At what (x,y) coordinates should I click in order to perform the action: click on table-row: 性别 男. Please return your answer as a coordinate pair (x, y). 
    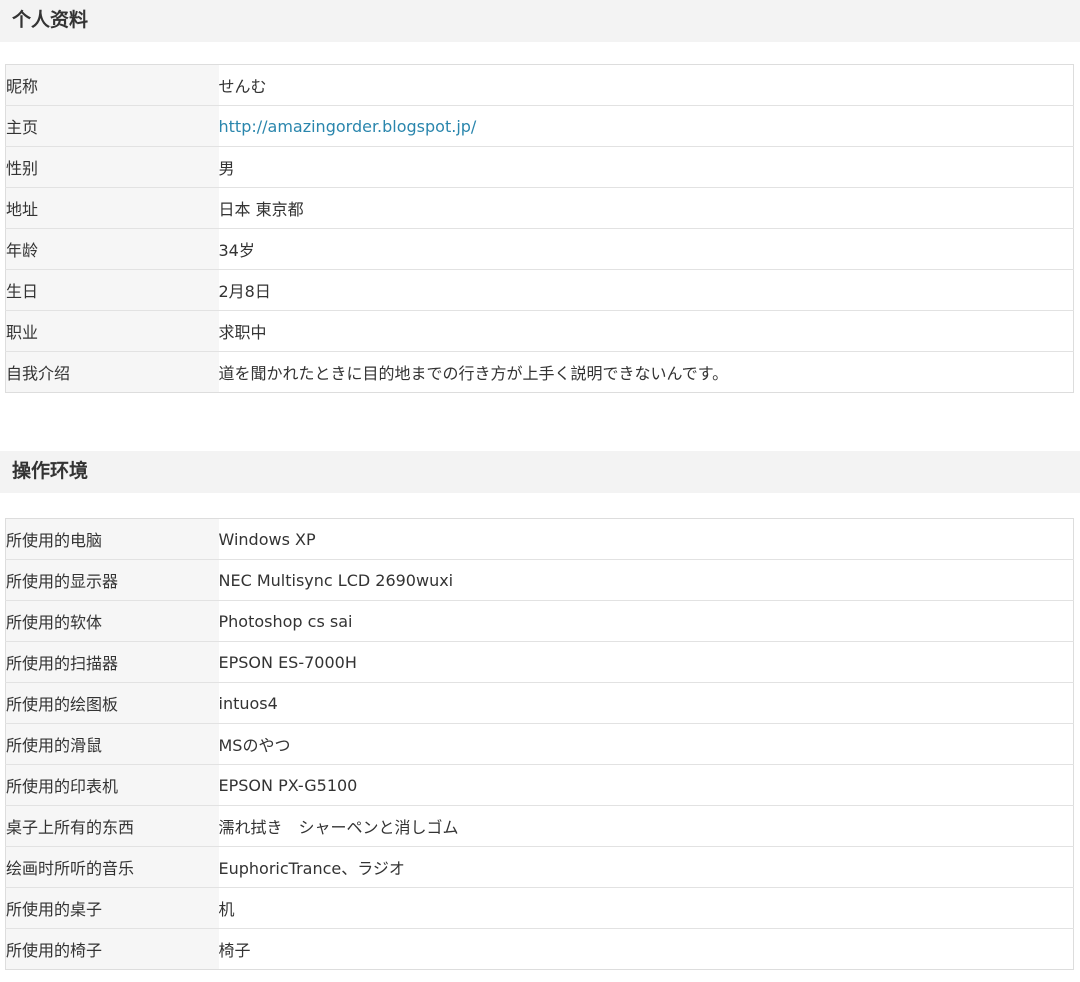
    Looking at the image, I should click on (539, 167).